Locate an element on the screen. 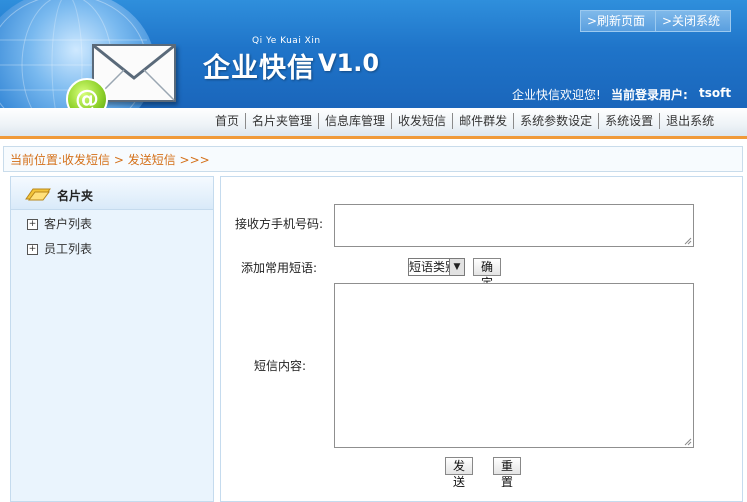  confirm-phrase-button: 确定 is located at coordinates (487, 274).